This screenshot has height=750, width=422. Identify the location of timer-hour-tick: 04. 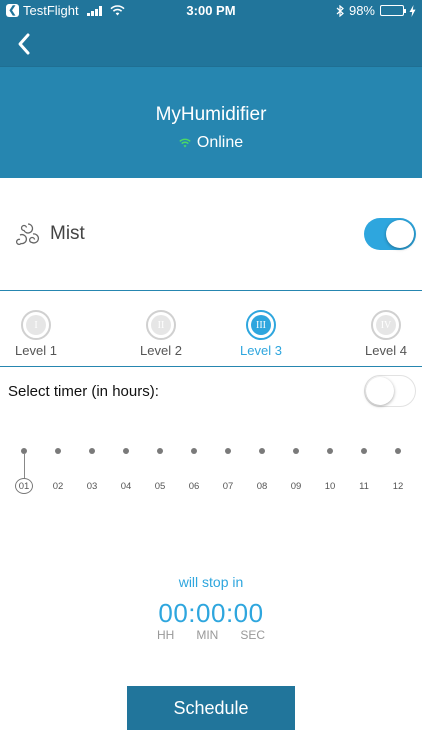
(126, 470).